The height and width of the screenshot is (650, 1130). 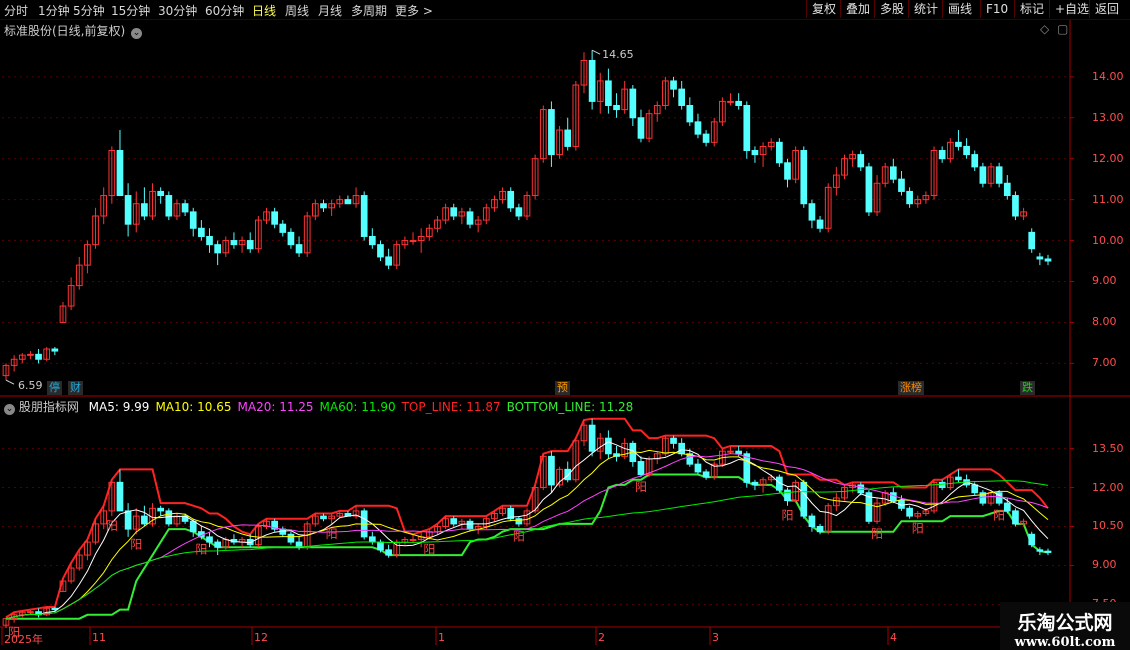 I want to click on price-tick-label: 11.00, so click(x=1108, y=199).